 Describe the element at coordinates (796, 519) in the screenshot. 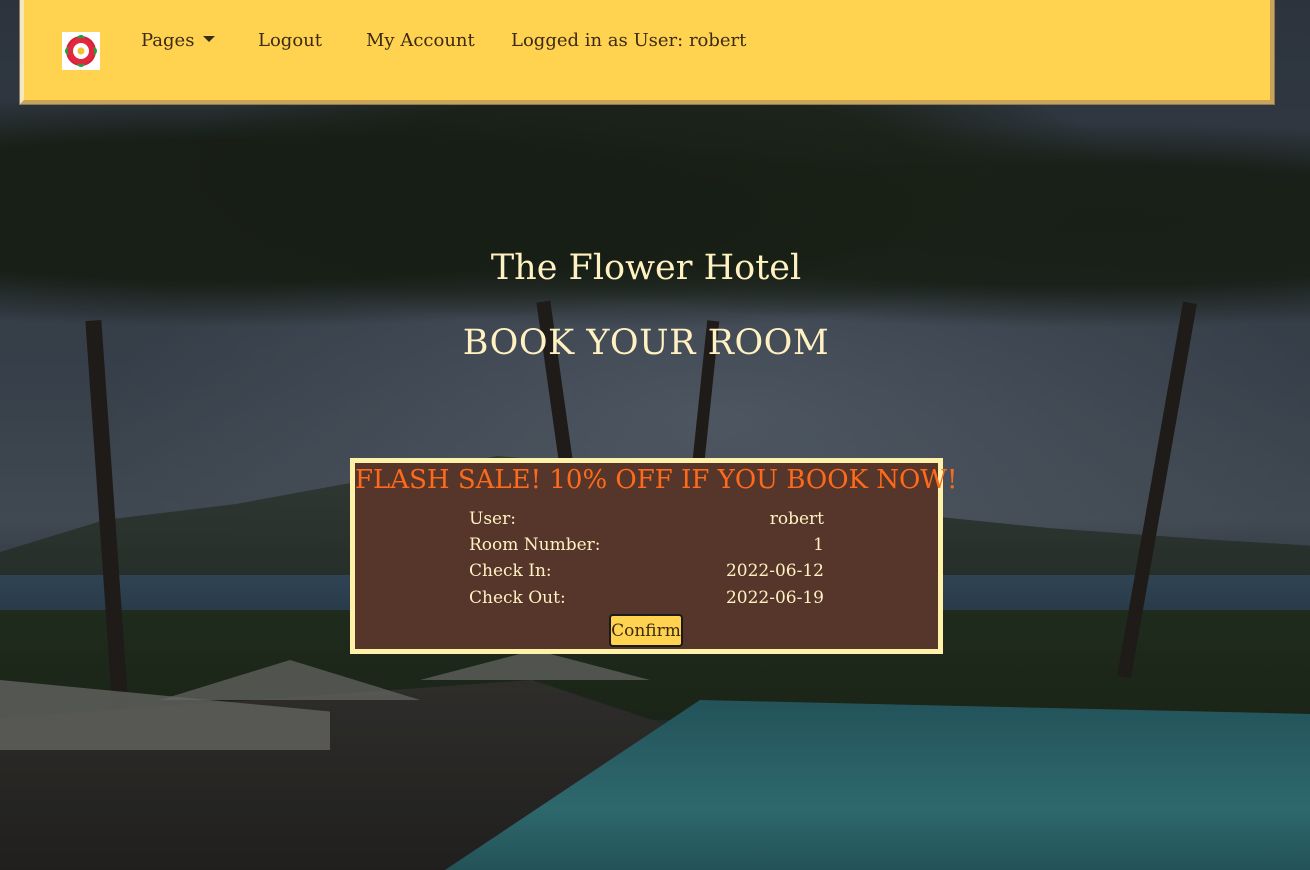

I see `user-value: robert` at that location.